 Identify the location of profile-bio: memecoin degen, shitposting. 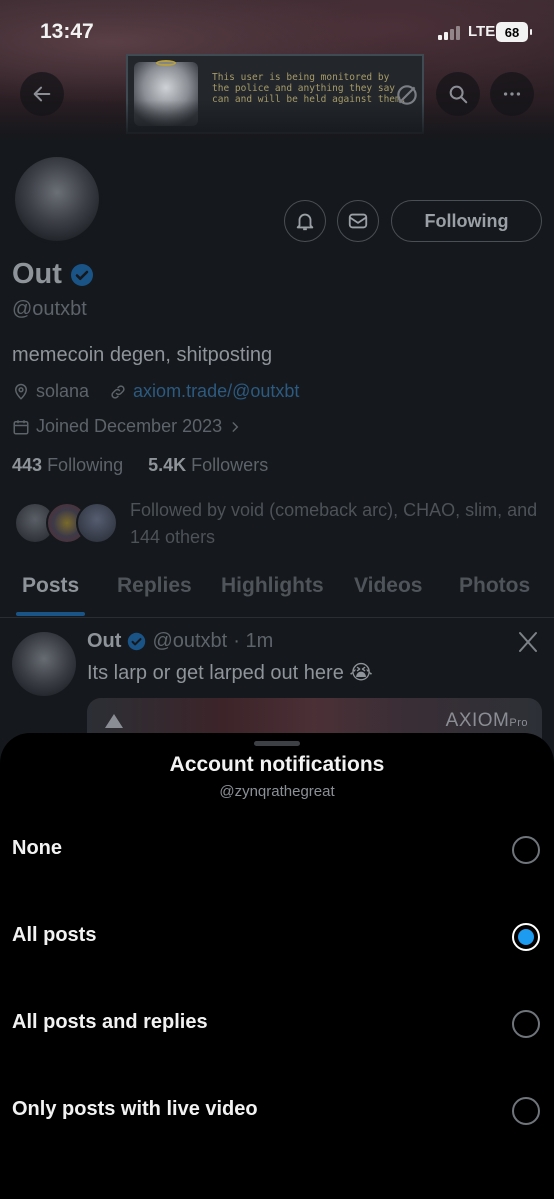
(142, 355).